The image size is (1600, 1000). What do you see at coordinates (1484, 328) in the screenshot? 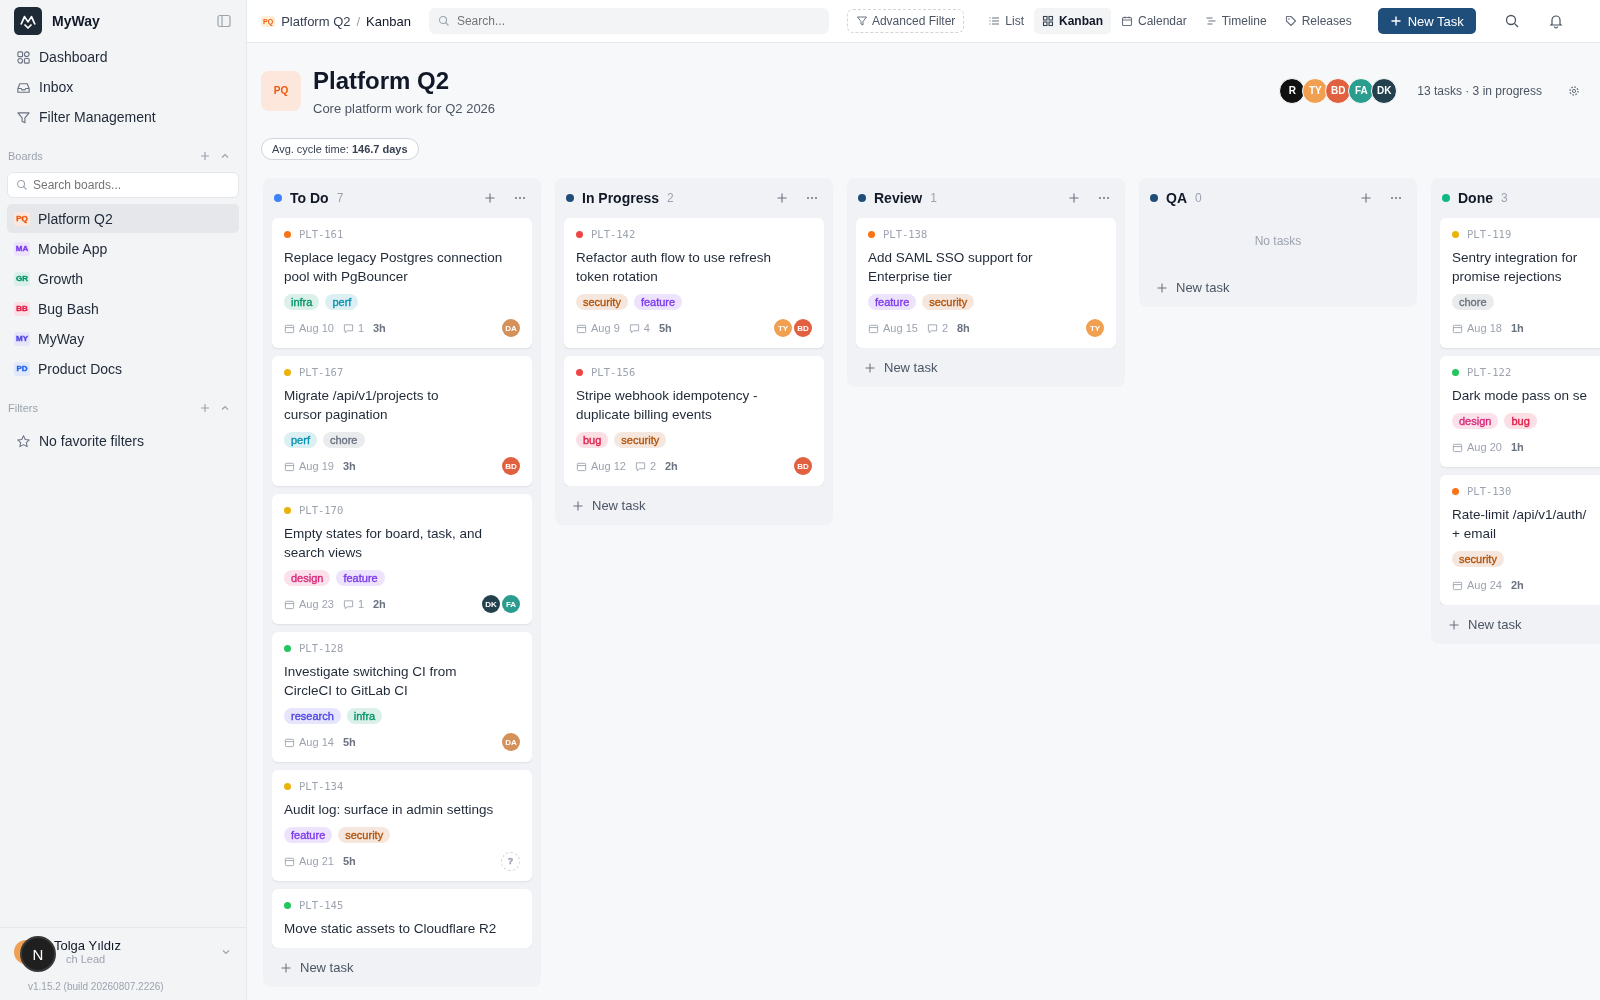
I see `due-date: Aug 18` at bounding box center [1484, 328].